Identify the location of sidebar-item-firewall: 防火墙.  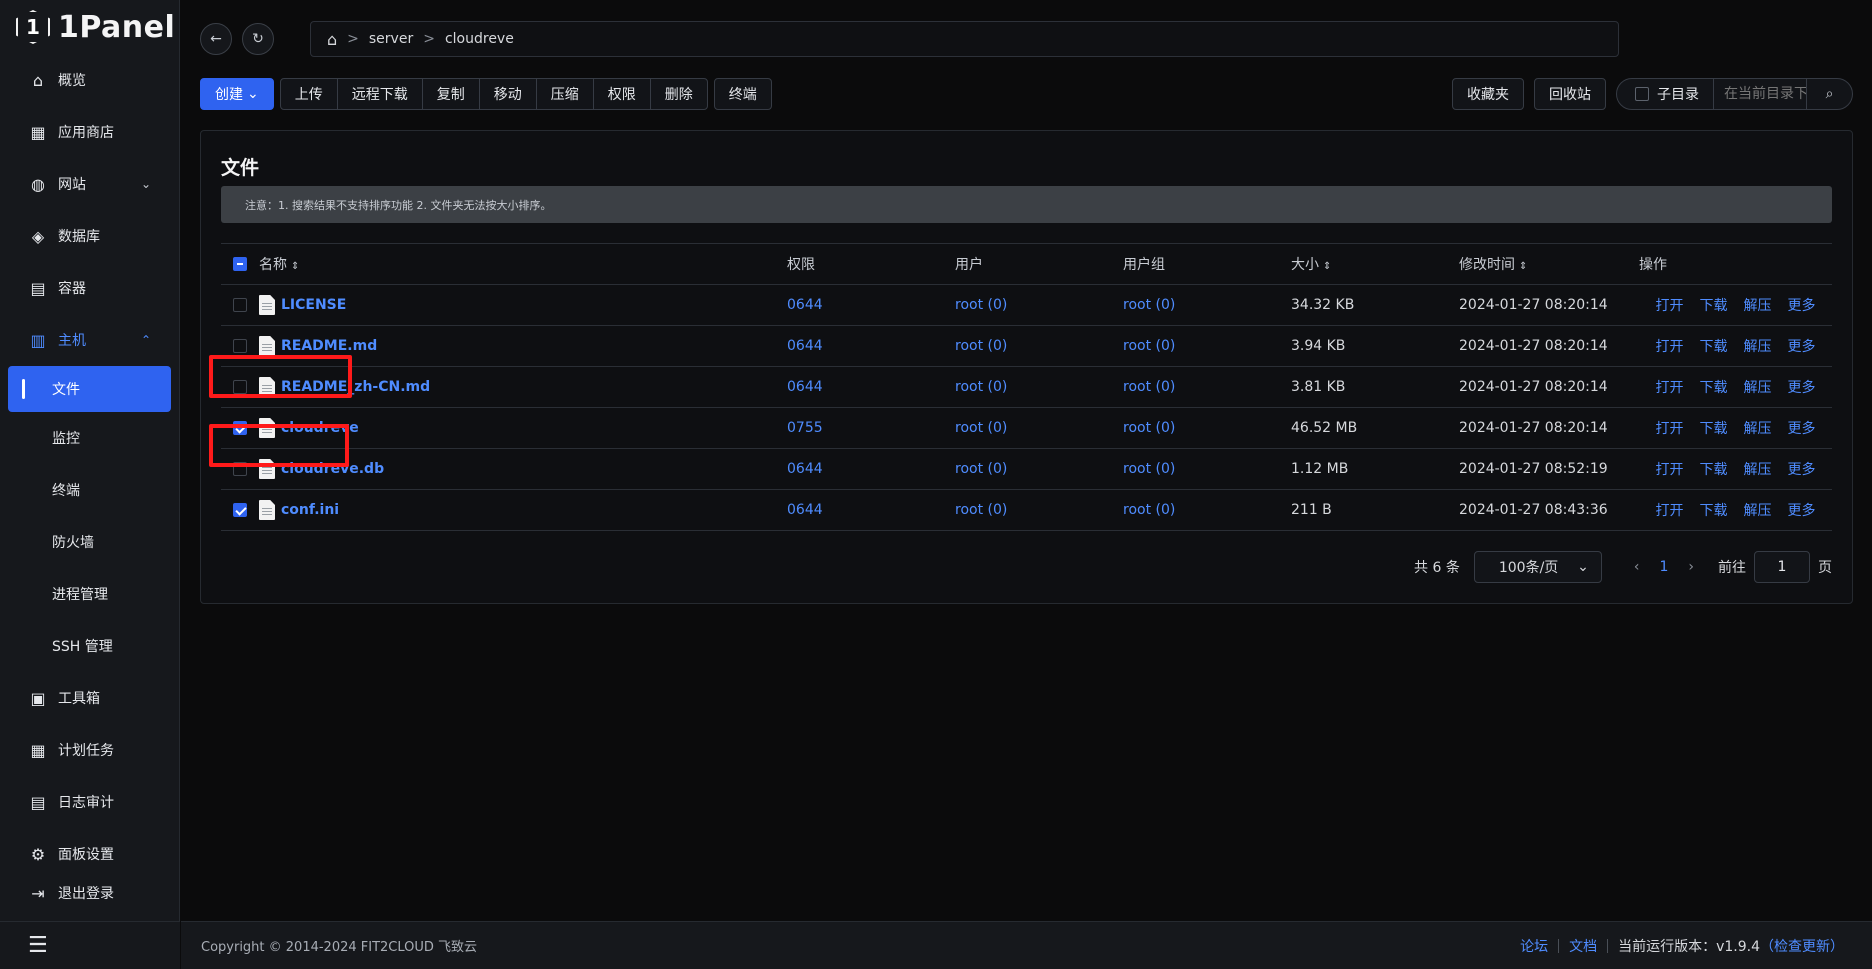
(89, 542).